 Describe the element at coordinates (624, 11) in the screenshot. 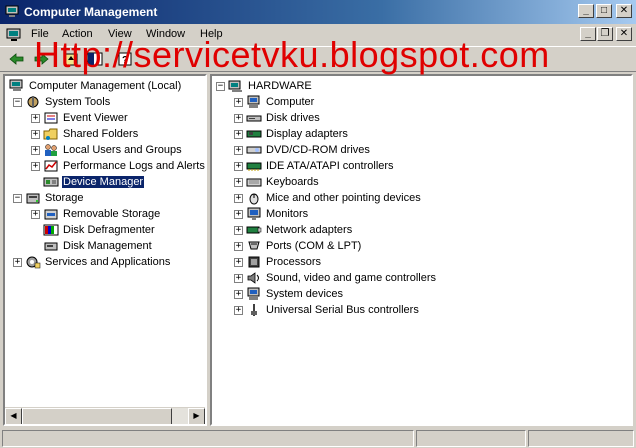

I see `close-button: ✕` at that location.